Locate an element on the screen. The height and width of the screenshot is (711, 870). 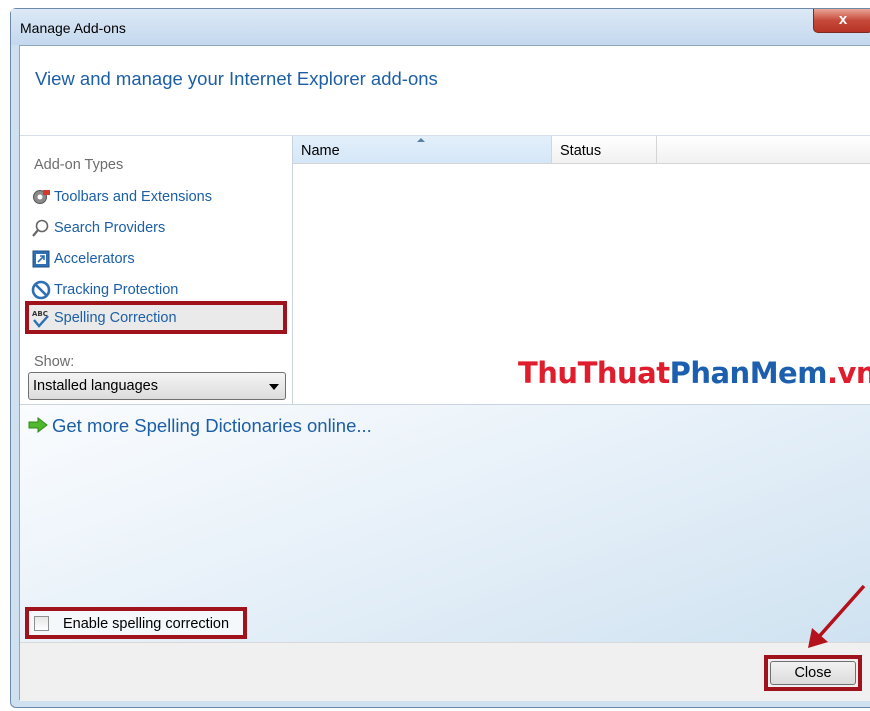
close-button-highlight: Close is located at coordinates (813, 673).